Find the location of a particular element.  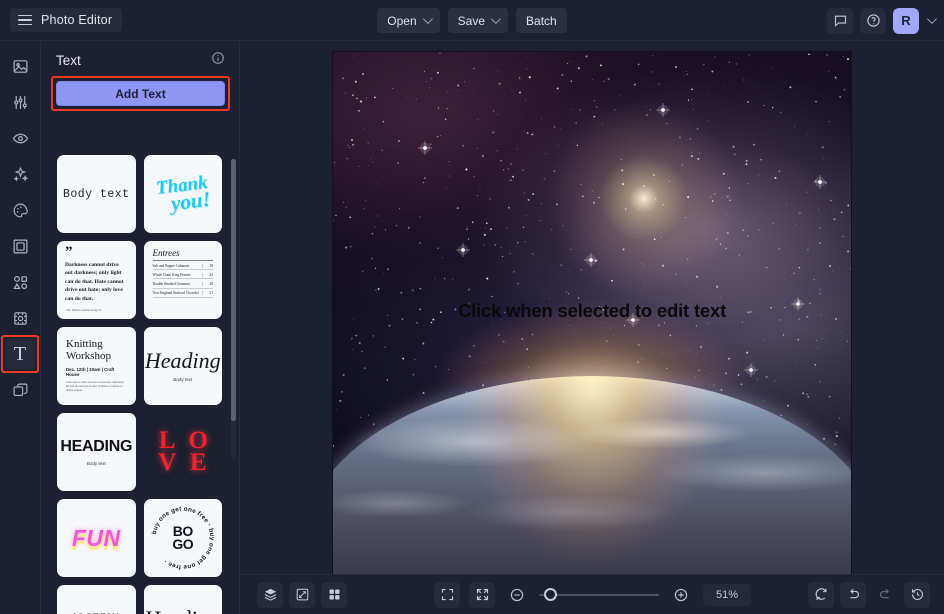

menu-price: 21 is located at coordinates (207, 293).